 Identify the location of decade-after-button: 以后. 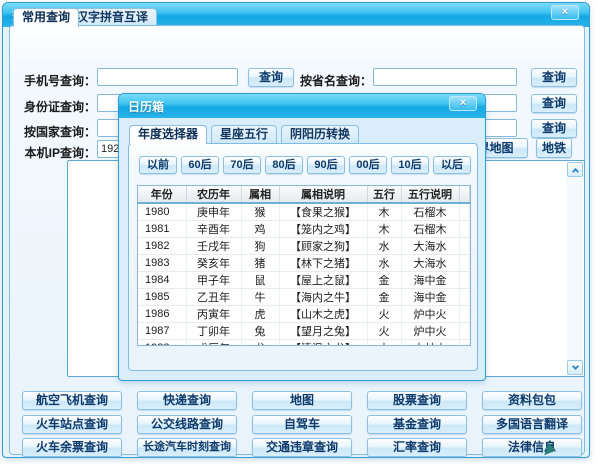
(452, 165).